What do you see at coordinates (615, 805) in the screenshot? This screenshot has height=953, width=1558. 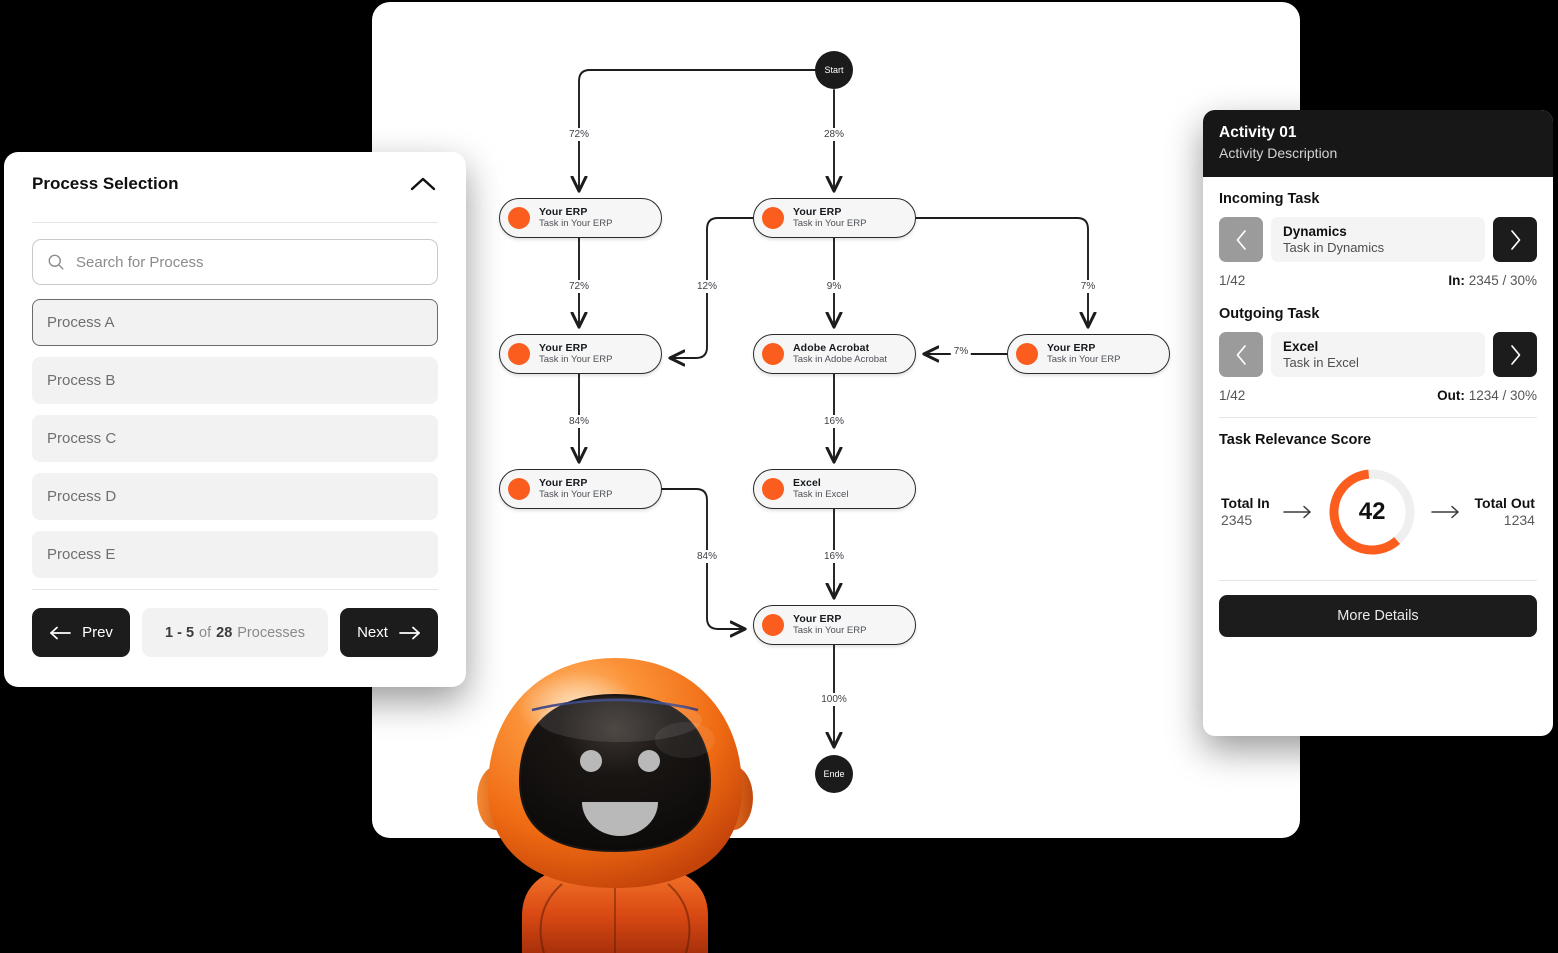 I see `robot-mascot` at bounding box center [615, 805].